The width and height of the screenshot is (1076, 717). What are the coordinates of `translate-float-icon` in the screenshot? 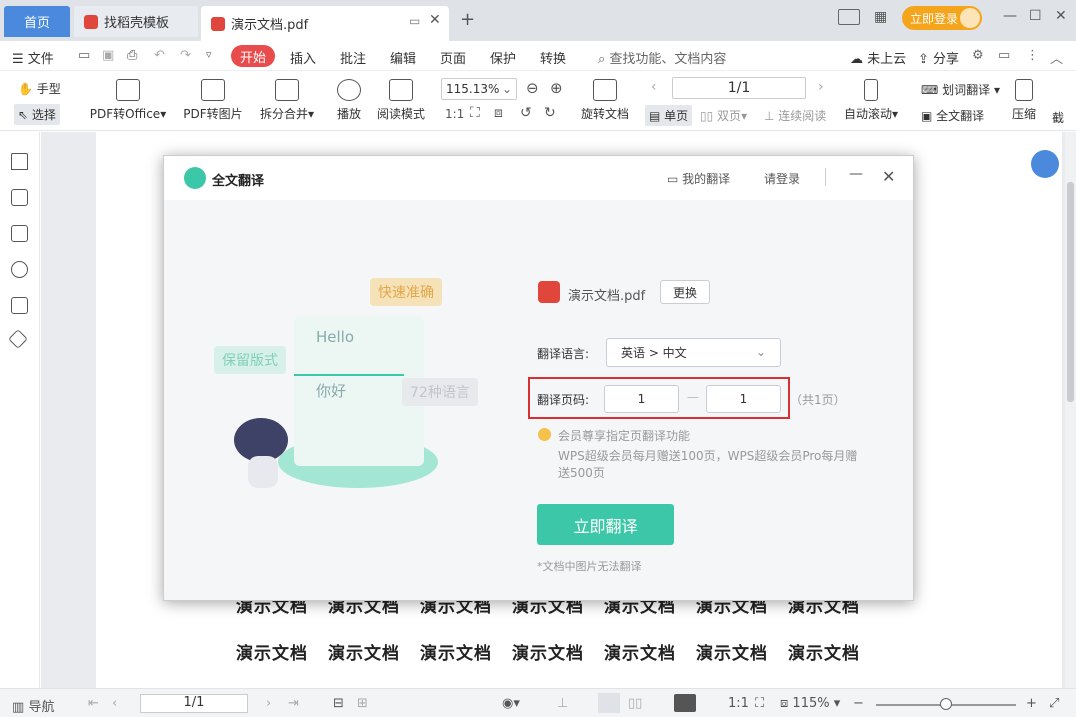 It's located at (1045, 164).